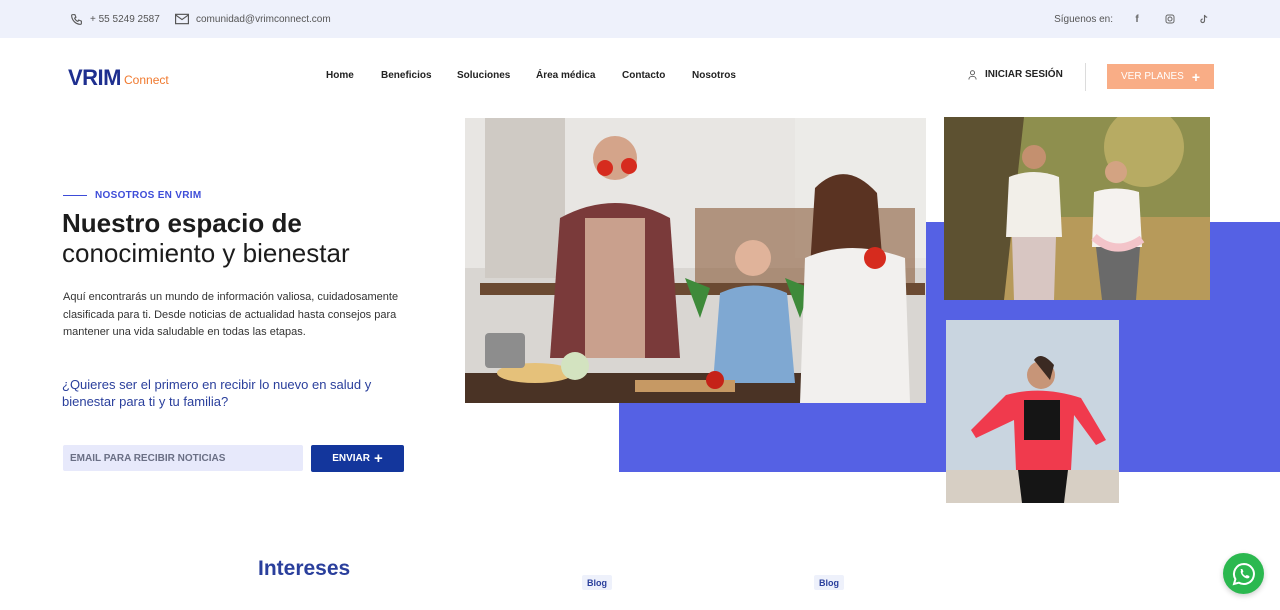  What do you see at coordinates (125, 19) in the screenshot?
I see `phone-number: + 55 5249 2587` at bounding box center [125, 19].